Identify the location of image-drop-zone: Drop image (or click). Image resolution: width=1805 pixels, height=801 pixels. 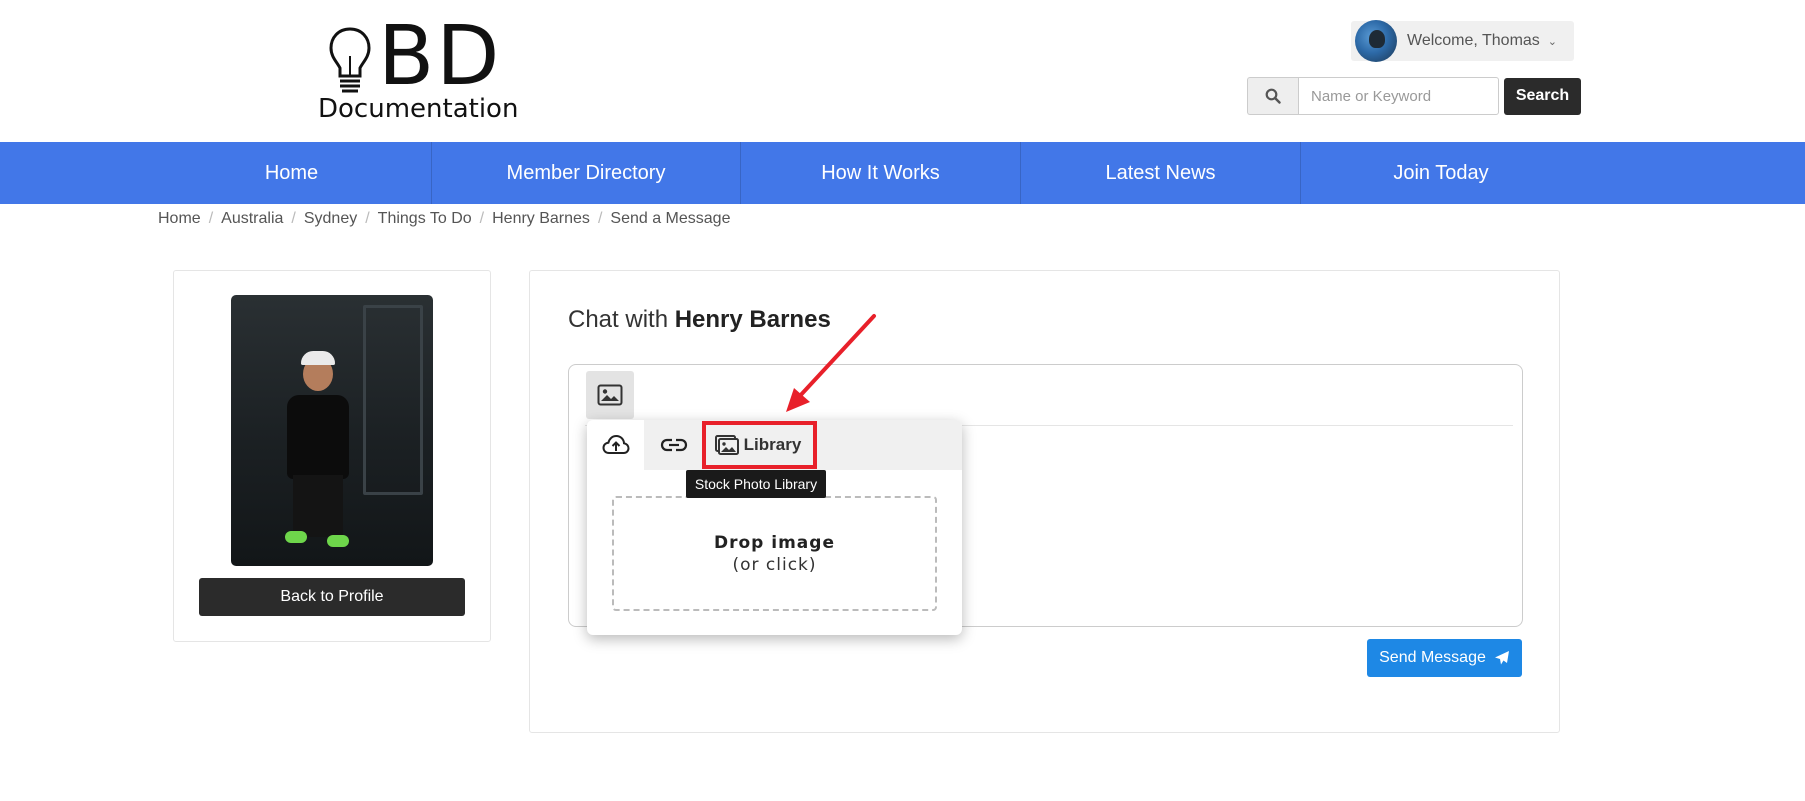
(774, 553).